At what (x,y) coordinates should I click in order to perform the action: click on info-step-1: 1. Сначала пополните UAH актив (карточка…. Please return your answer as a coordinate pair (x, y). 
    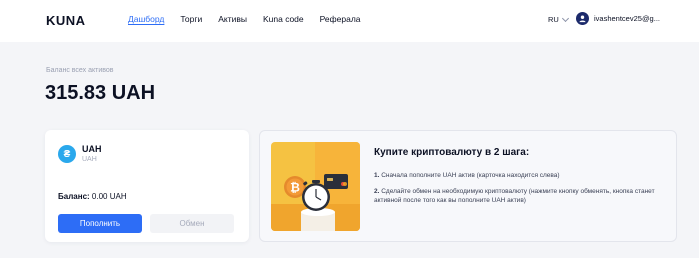
    Looking at the image, I should click on (524, 175).